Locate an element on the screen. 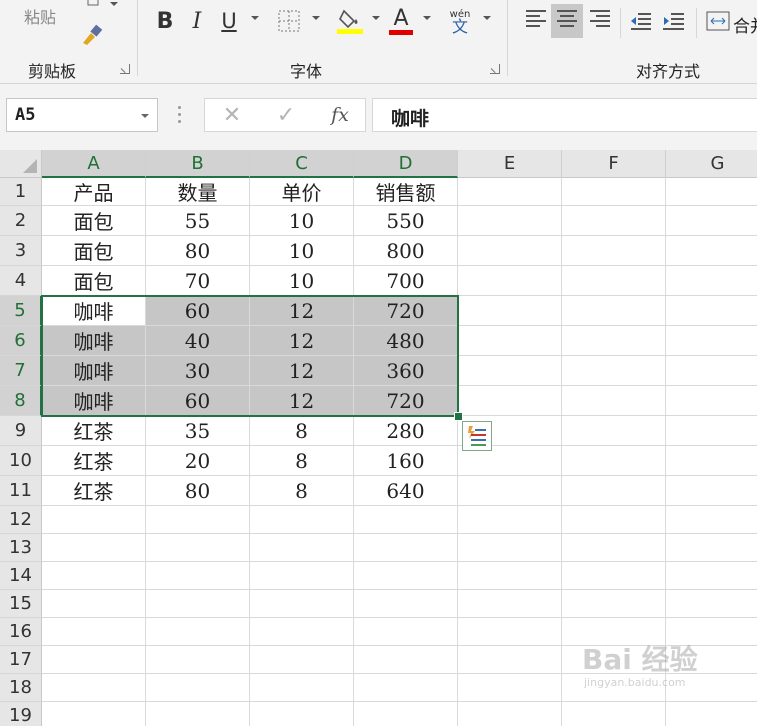 The width and height of the screenshot is (757, 726). cell-f4 is located at coordinates (614, 281).